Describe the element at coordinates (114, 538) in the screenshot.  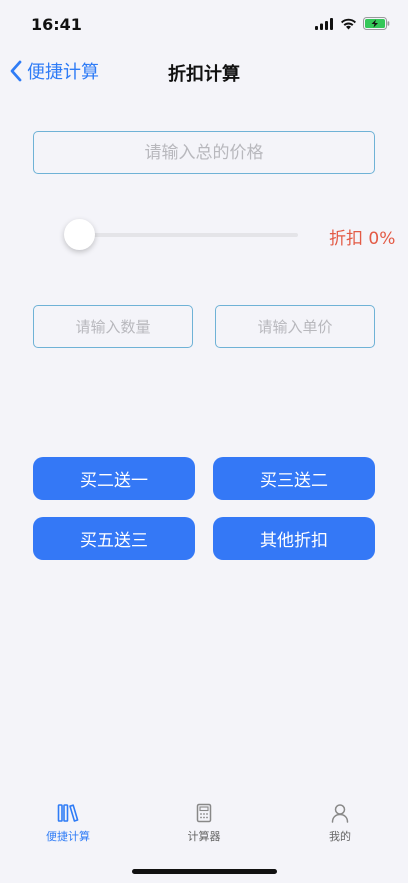
I see `buy-five-get-three-button: 买五送三` at that location.